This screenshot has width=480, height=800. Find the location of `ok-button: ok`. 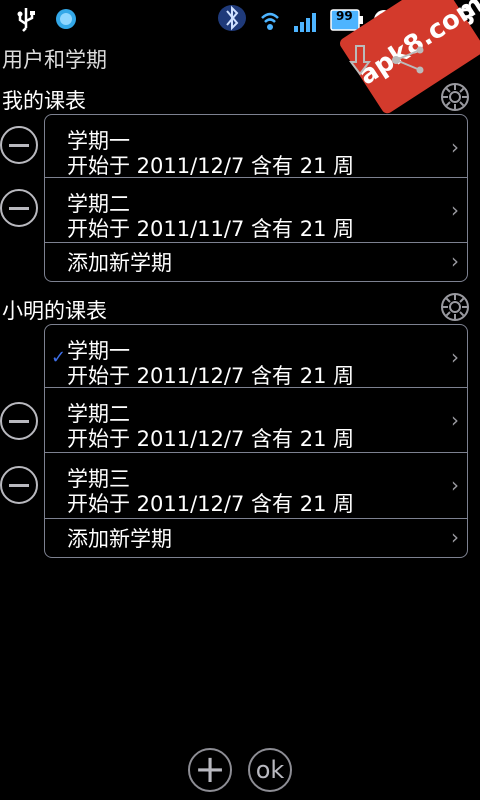

ok-button: ok is located at coordinates (270, 770).